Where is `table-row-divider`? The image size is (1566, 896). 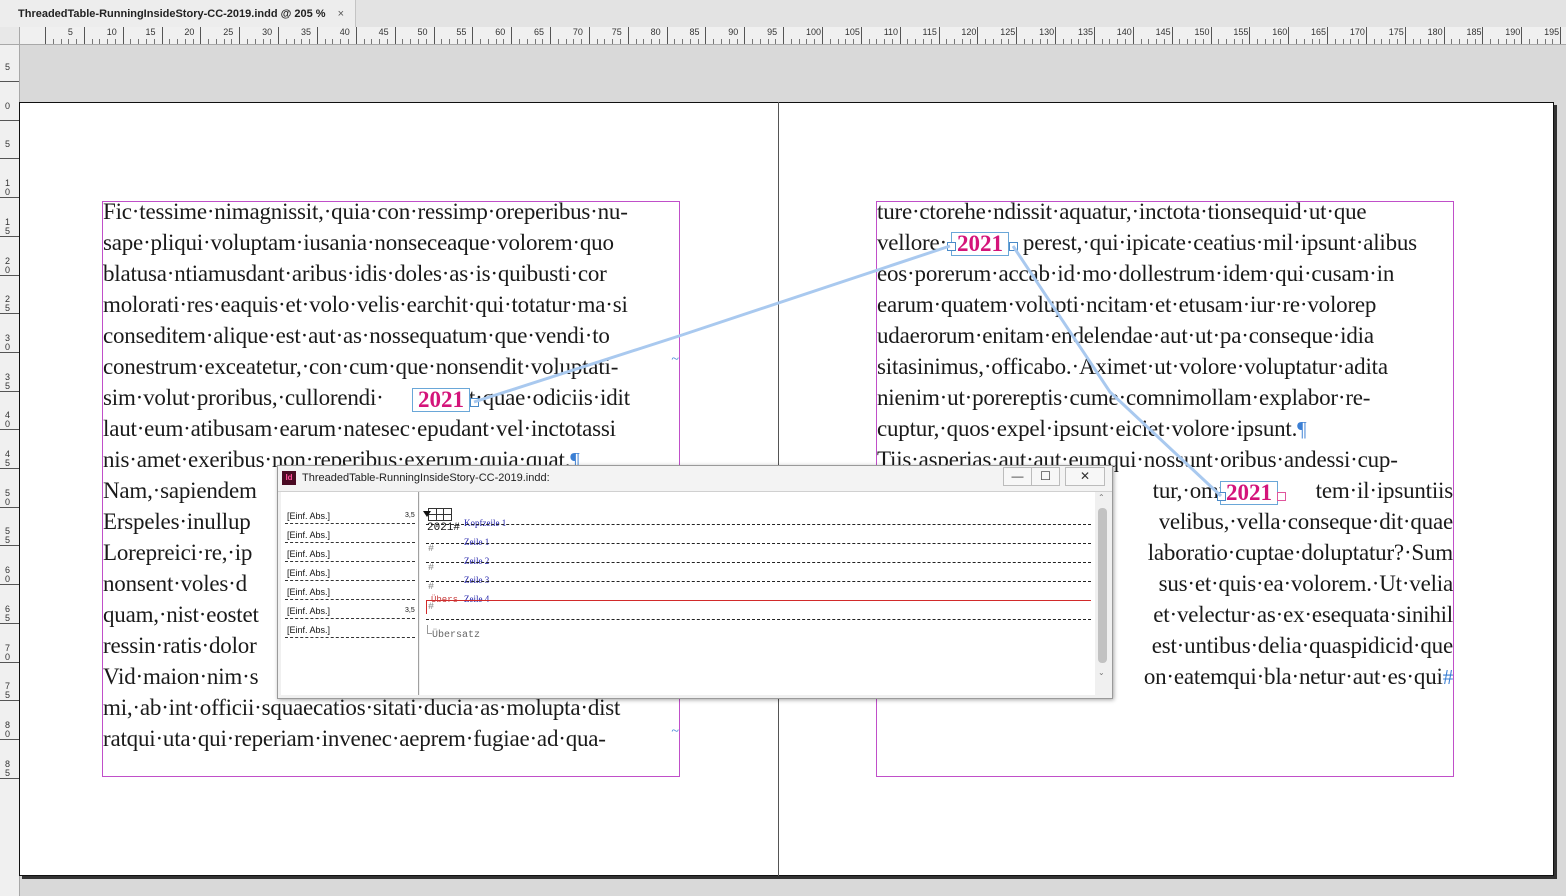 table-row-divider is located at coordinates (759, 600).